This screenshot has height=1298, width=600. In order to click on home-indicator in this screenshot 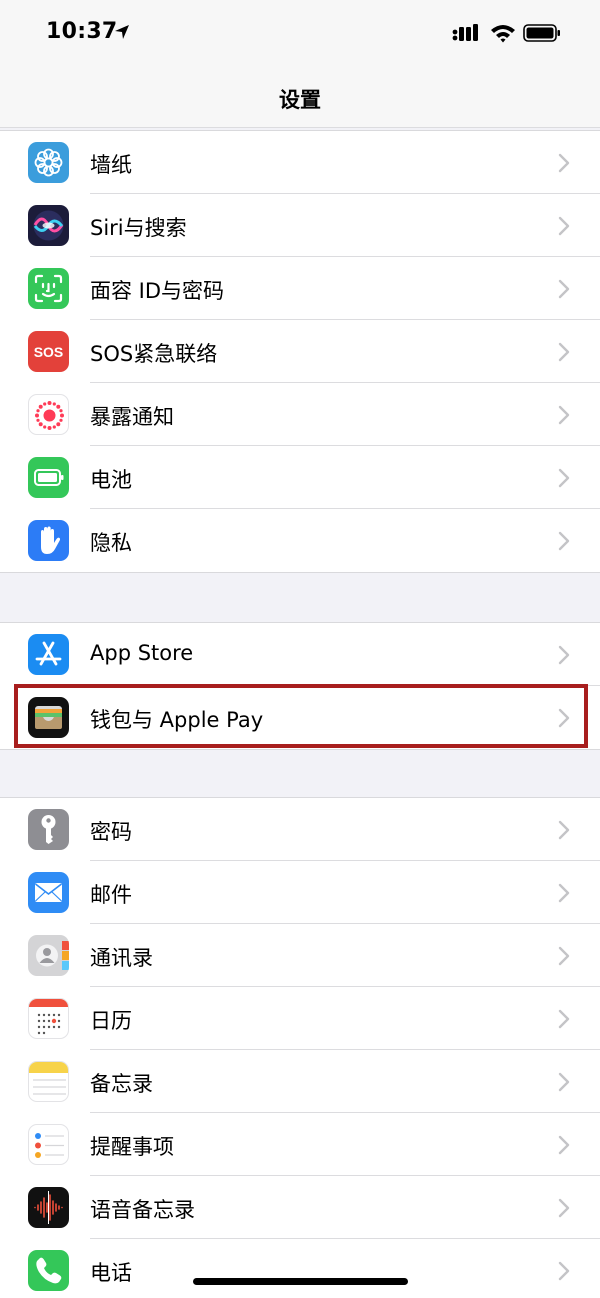, I will do `click(300, 1281)`.